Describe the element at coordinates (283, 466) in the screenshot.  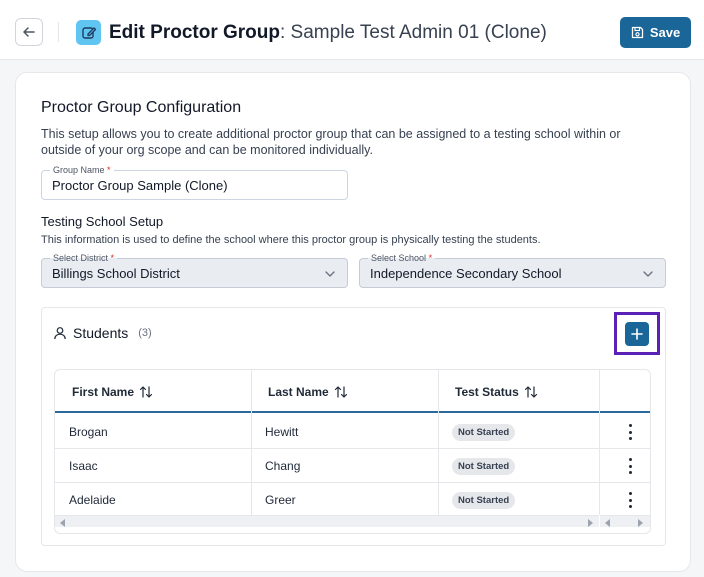
I see `last-name-cell: Chang` at that location.